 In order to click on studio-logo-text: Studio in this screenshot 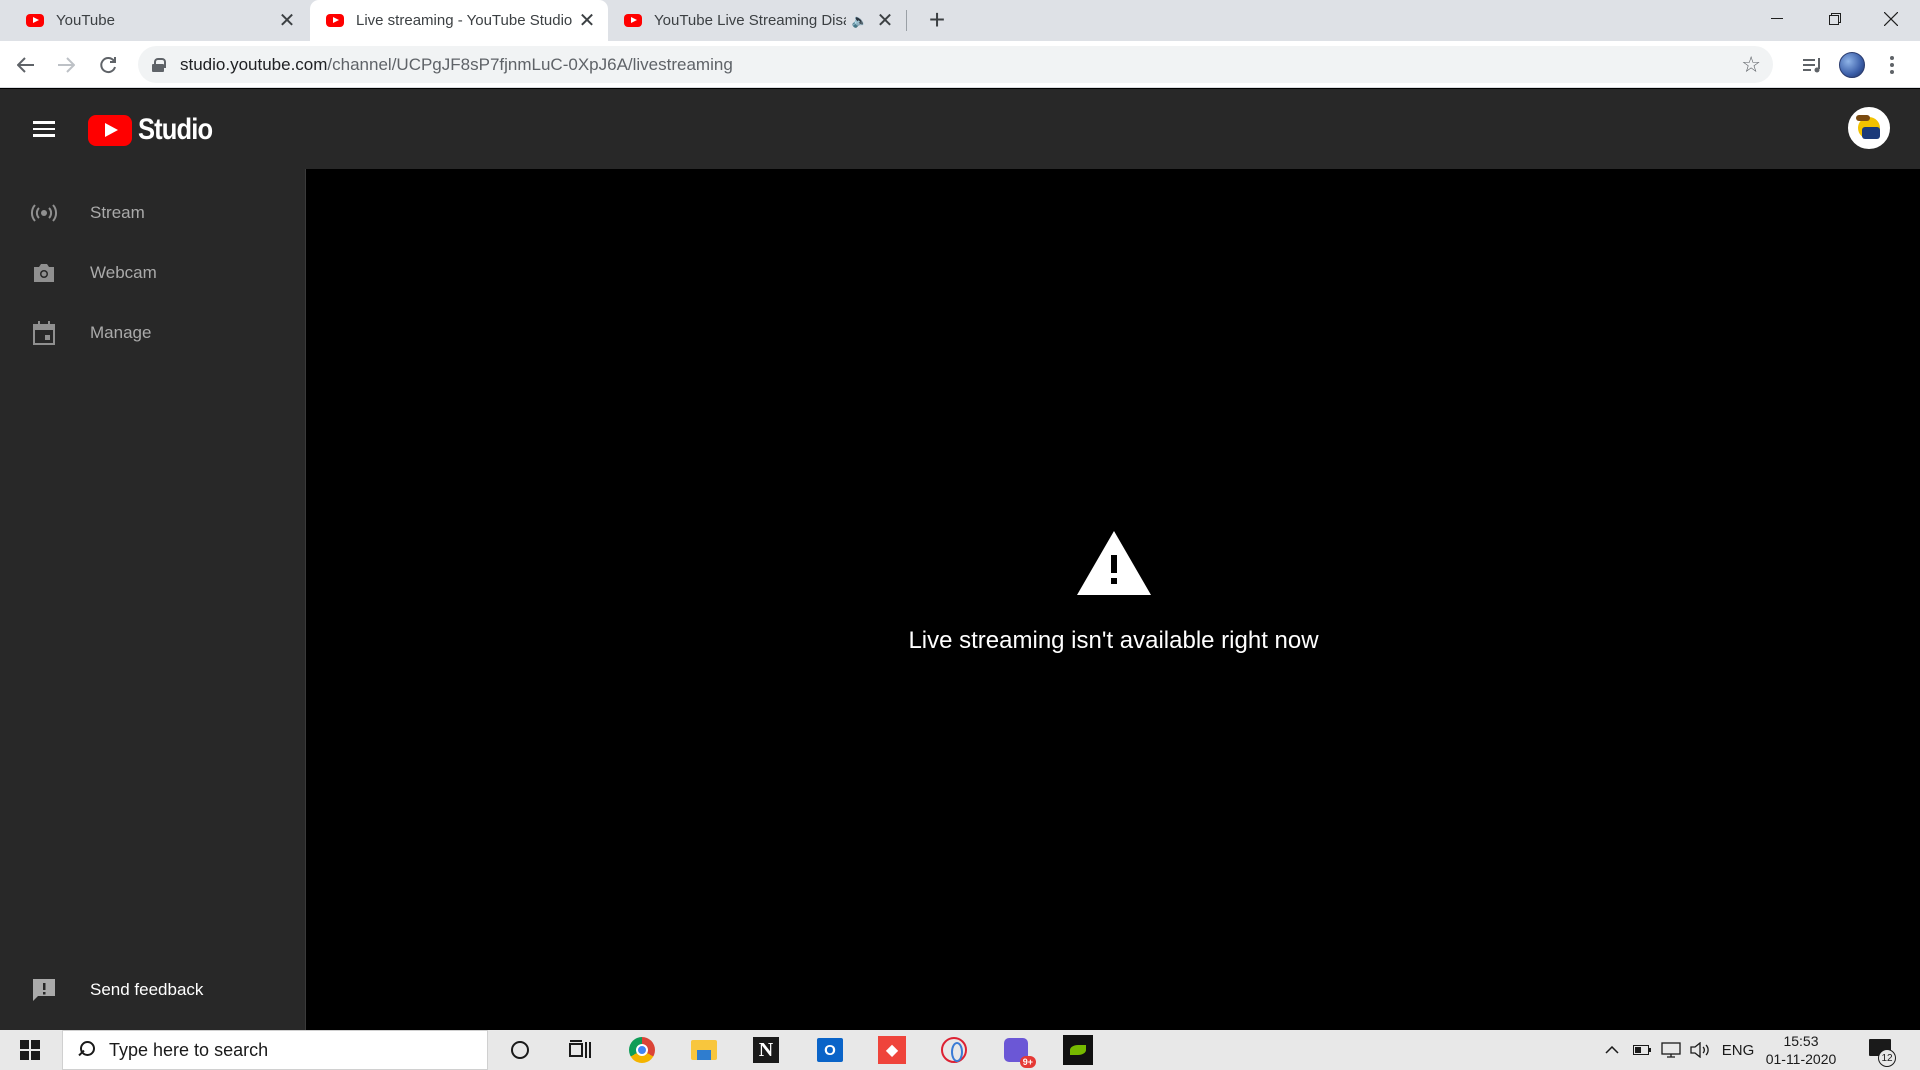, I will do `click(175, 129)`.